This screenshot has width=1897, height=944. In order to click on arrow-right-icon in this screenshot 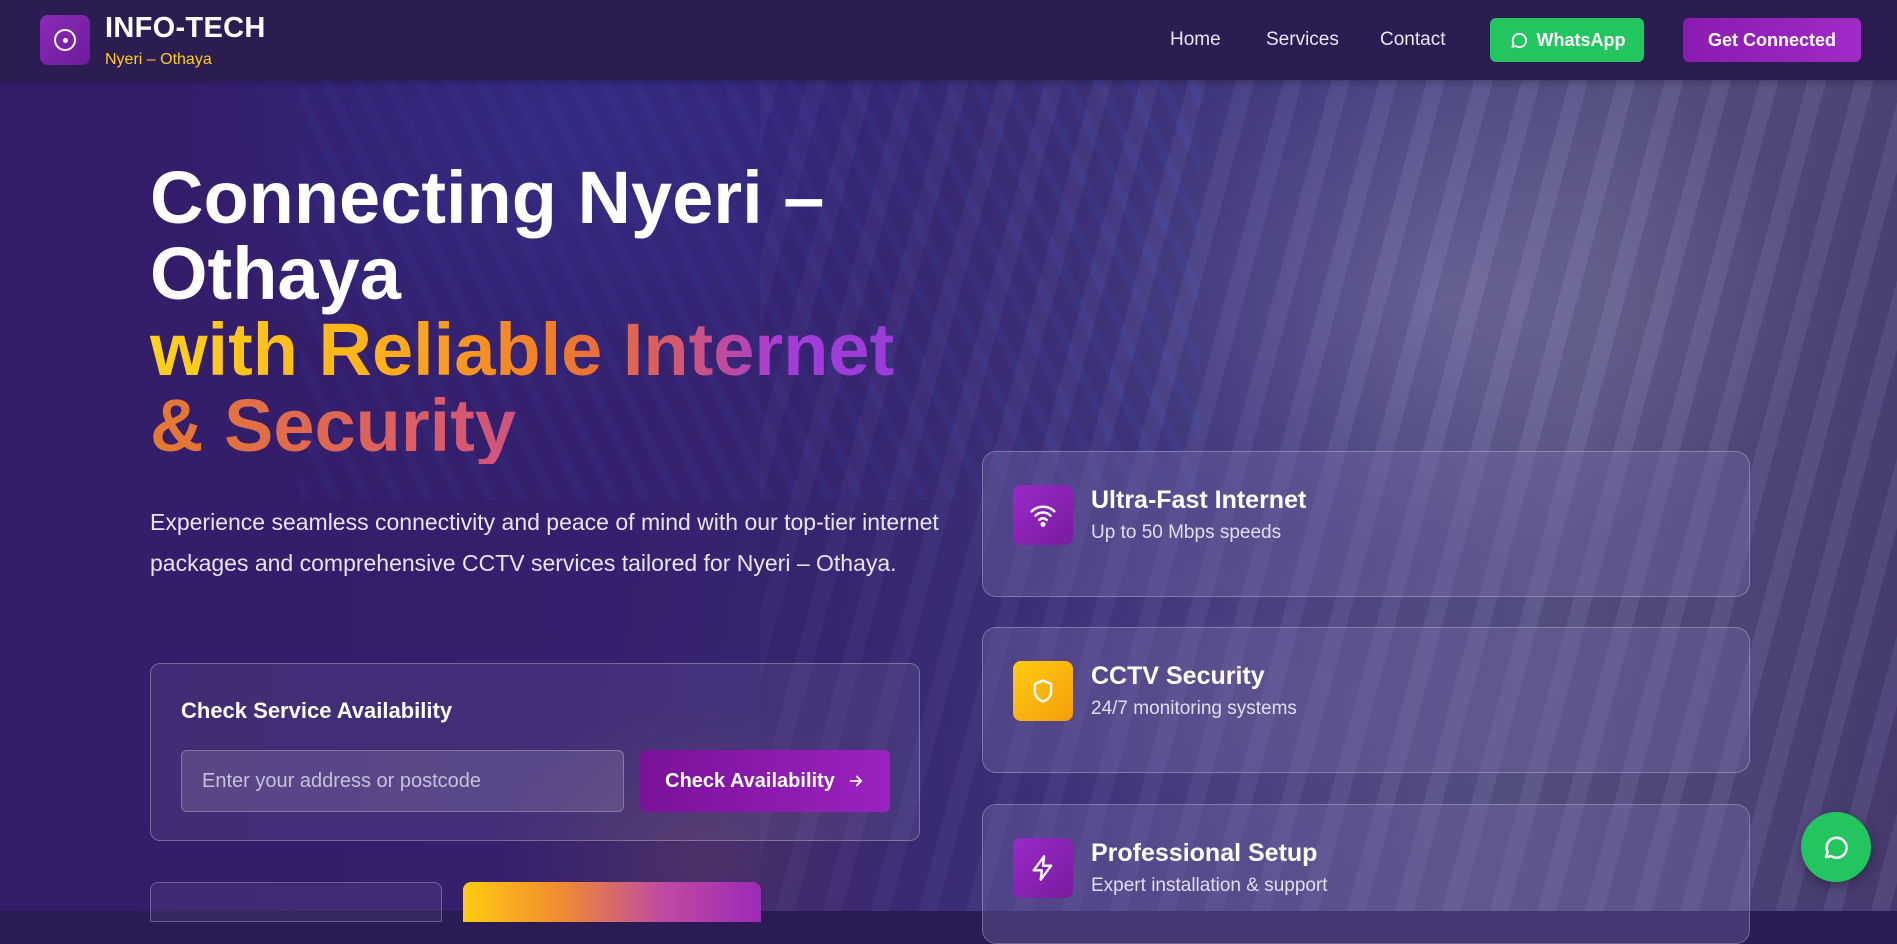, I will do `click(855, 781)`.